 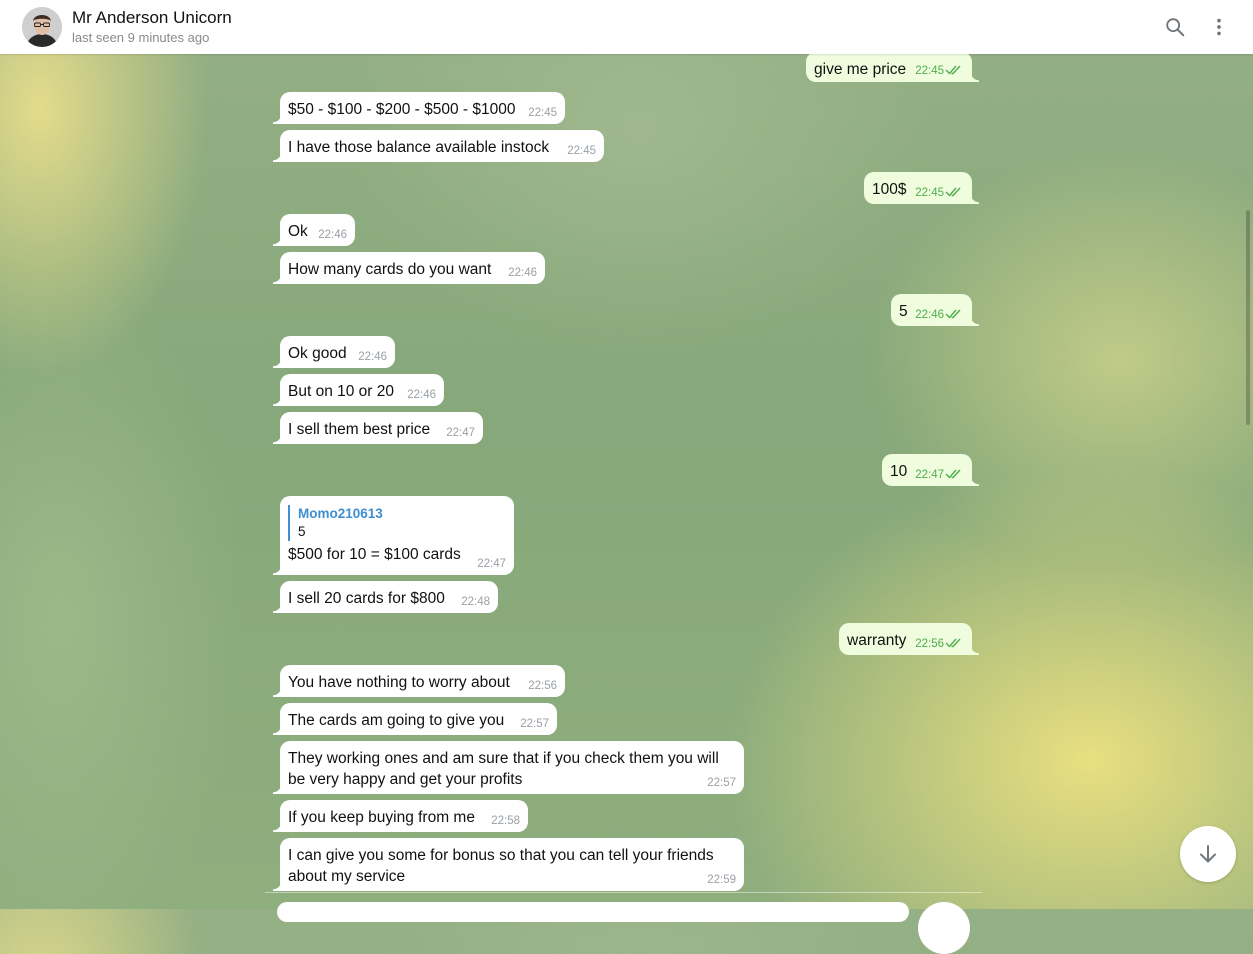 I want to click on message-bubble: The cards am going to give you 22:57, so click(x=415, y=719).